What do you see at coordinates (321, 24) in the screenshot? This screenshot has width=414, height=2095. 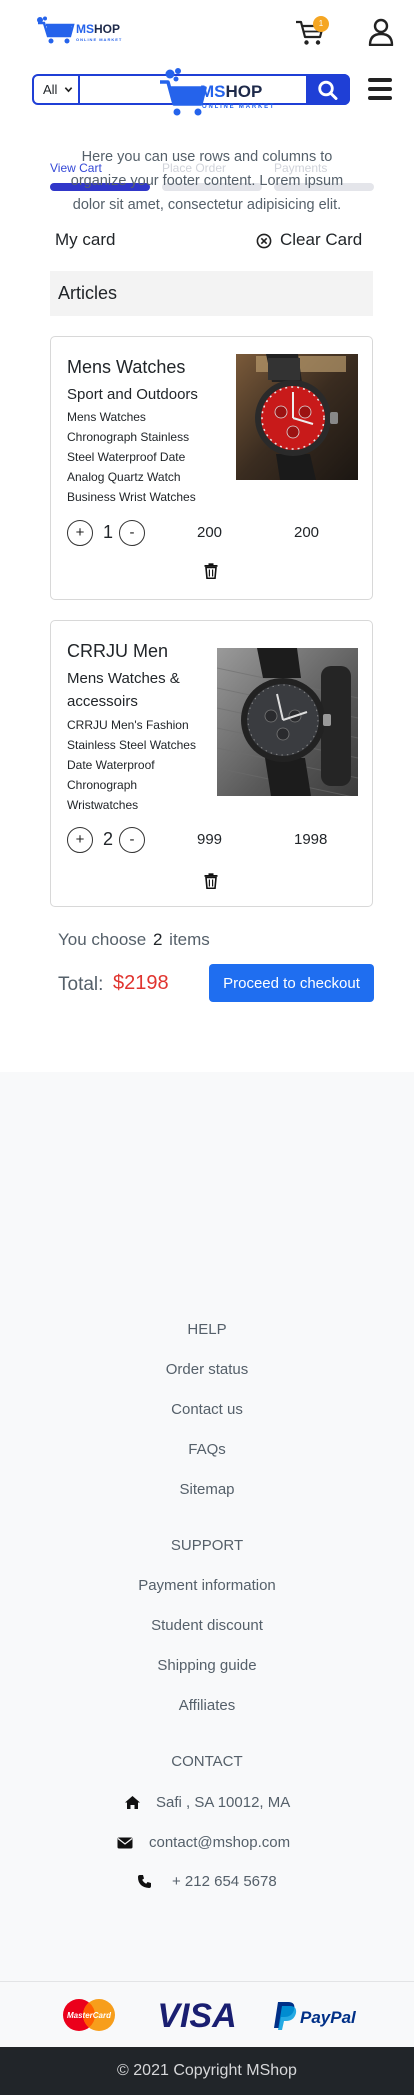 I see `cart-count-badge: 1` at bounding box center [321, 24].